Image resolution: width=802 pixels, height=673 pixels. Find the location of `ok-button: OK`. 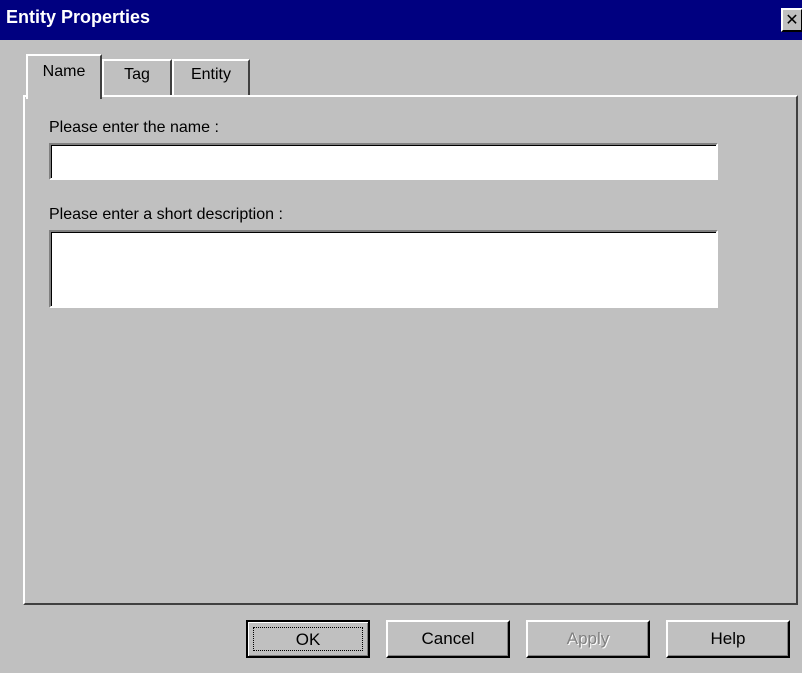

ok-button: OK is located at coordinates (308, 639).